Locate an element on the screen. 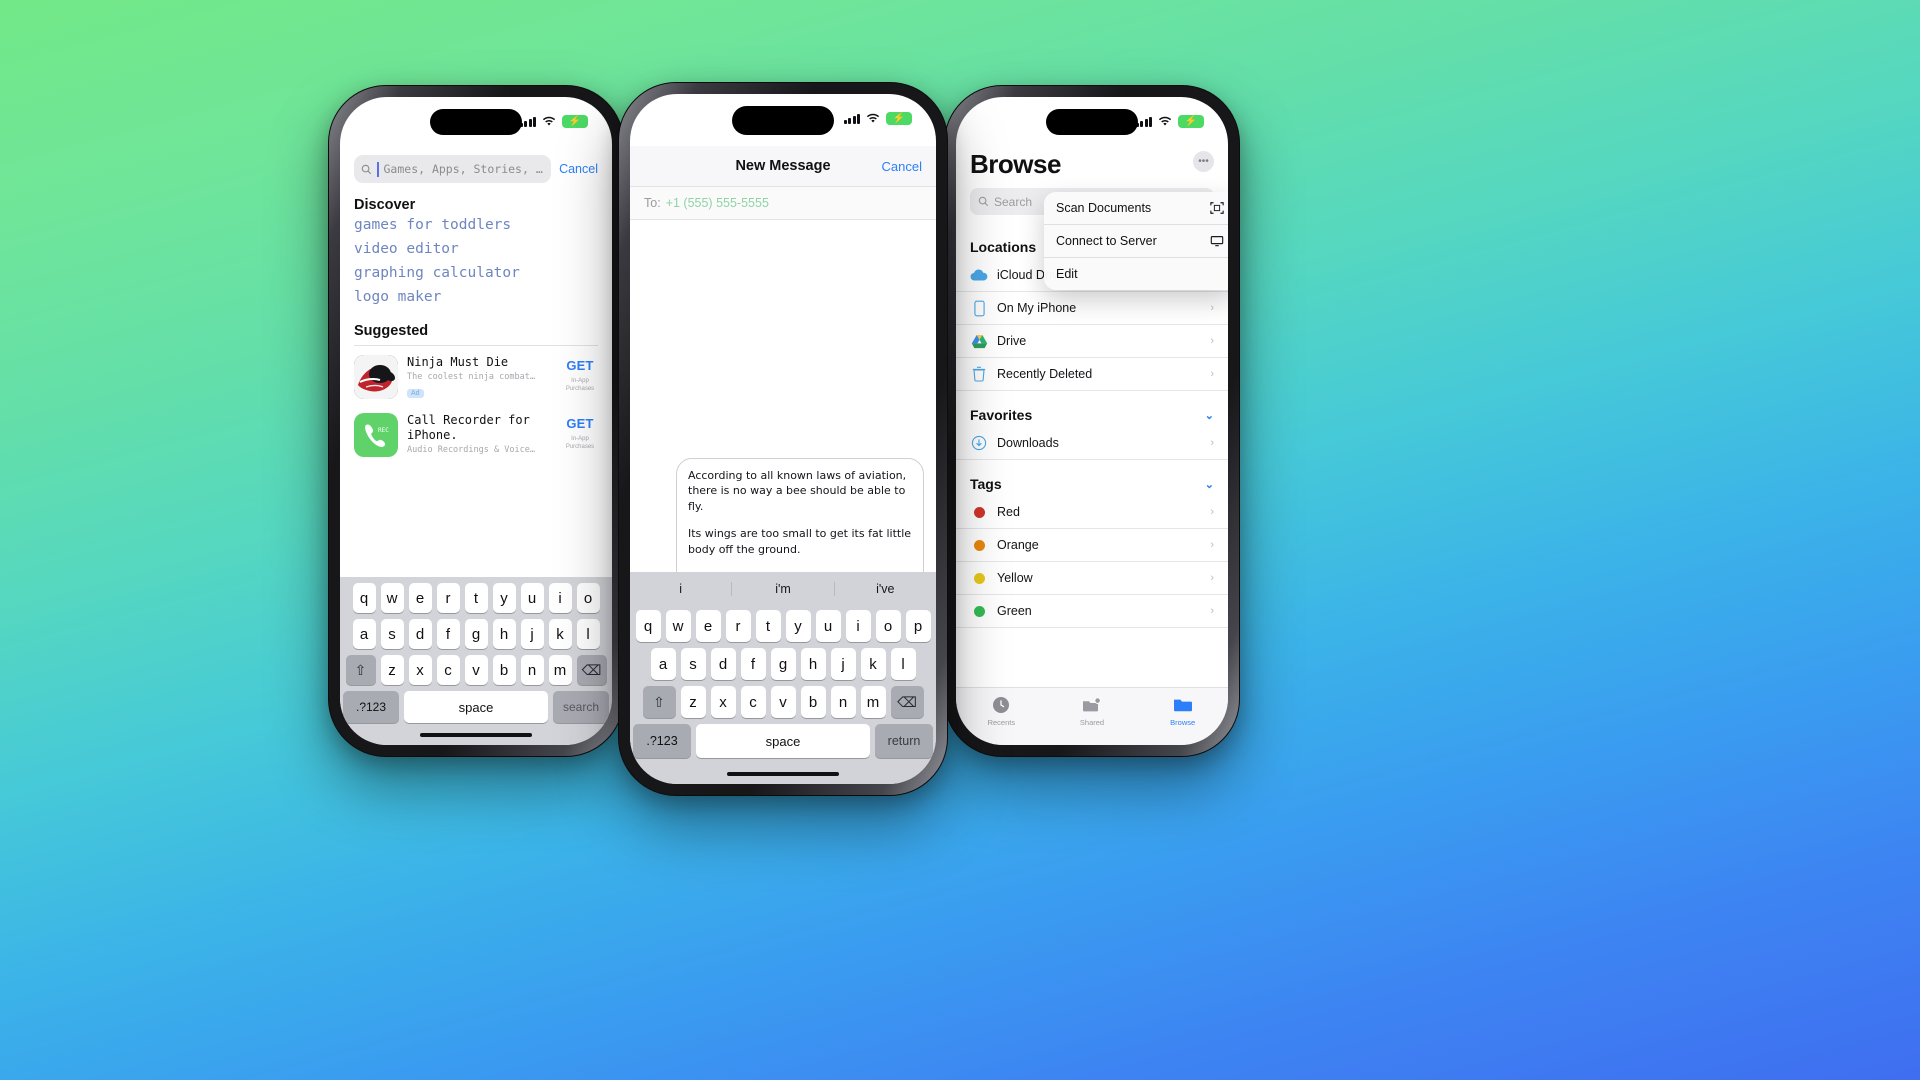  menu-item-scan-documents: Scan Documents is located at coordinates (1136, 208).